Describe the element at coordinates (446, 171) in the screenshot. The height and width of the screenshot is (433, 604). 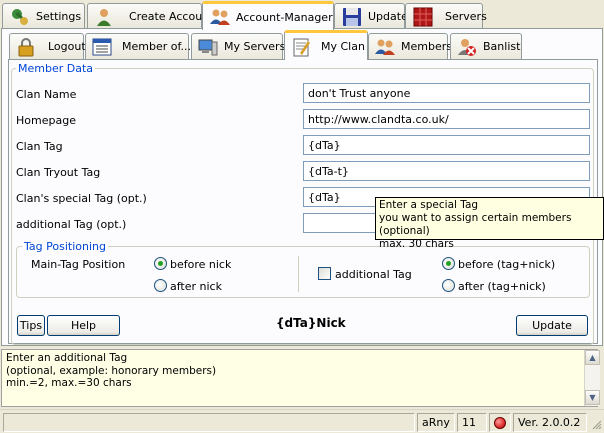
I see `clan-tryout-tag-input` at that location.